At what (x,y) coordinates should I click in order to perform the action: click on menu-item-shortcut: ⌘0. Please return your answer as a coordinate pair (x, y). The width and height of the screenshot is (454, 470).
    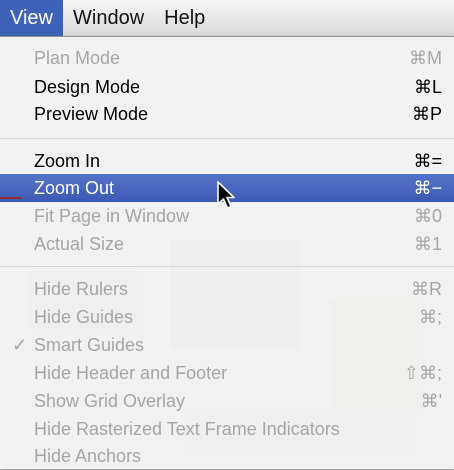
    Looking at the image, I should click on (427, 215).